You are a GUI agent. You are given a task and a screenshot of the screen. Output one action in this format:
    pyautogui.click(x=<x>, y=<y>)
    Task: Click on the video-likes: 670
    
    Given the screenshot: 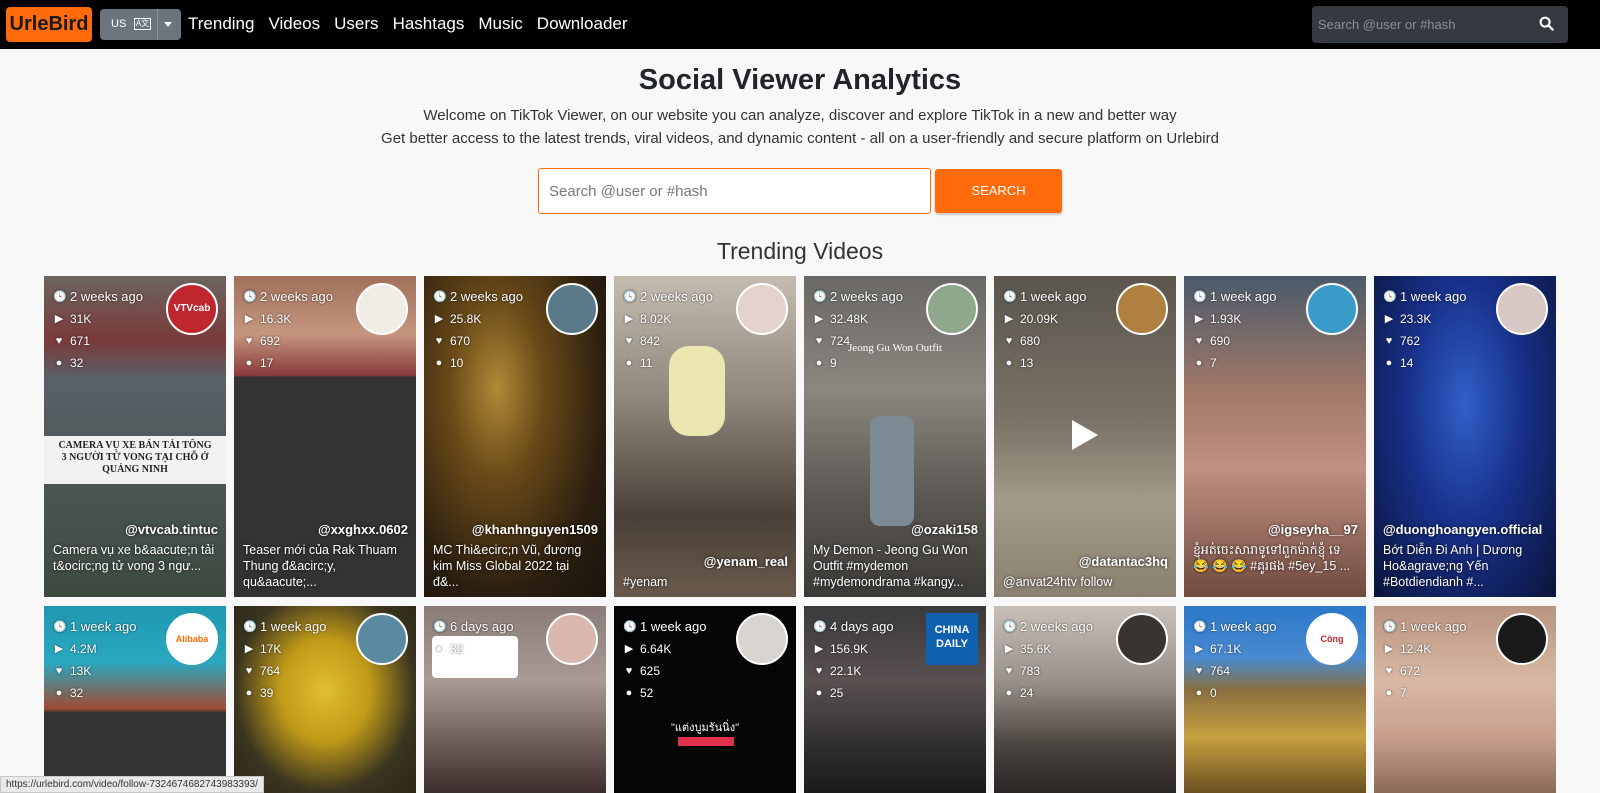 What is the action you would take?
    pyautogui.click(x=460, y=341)
    